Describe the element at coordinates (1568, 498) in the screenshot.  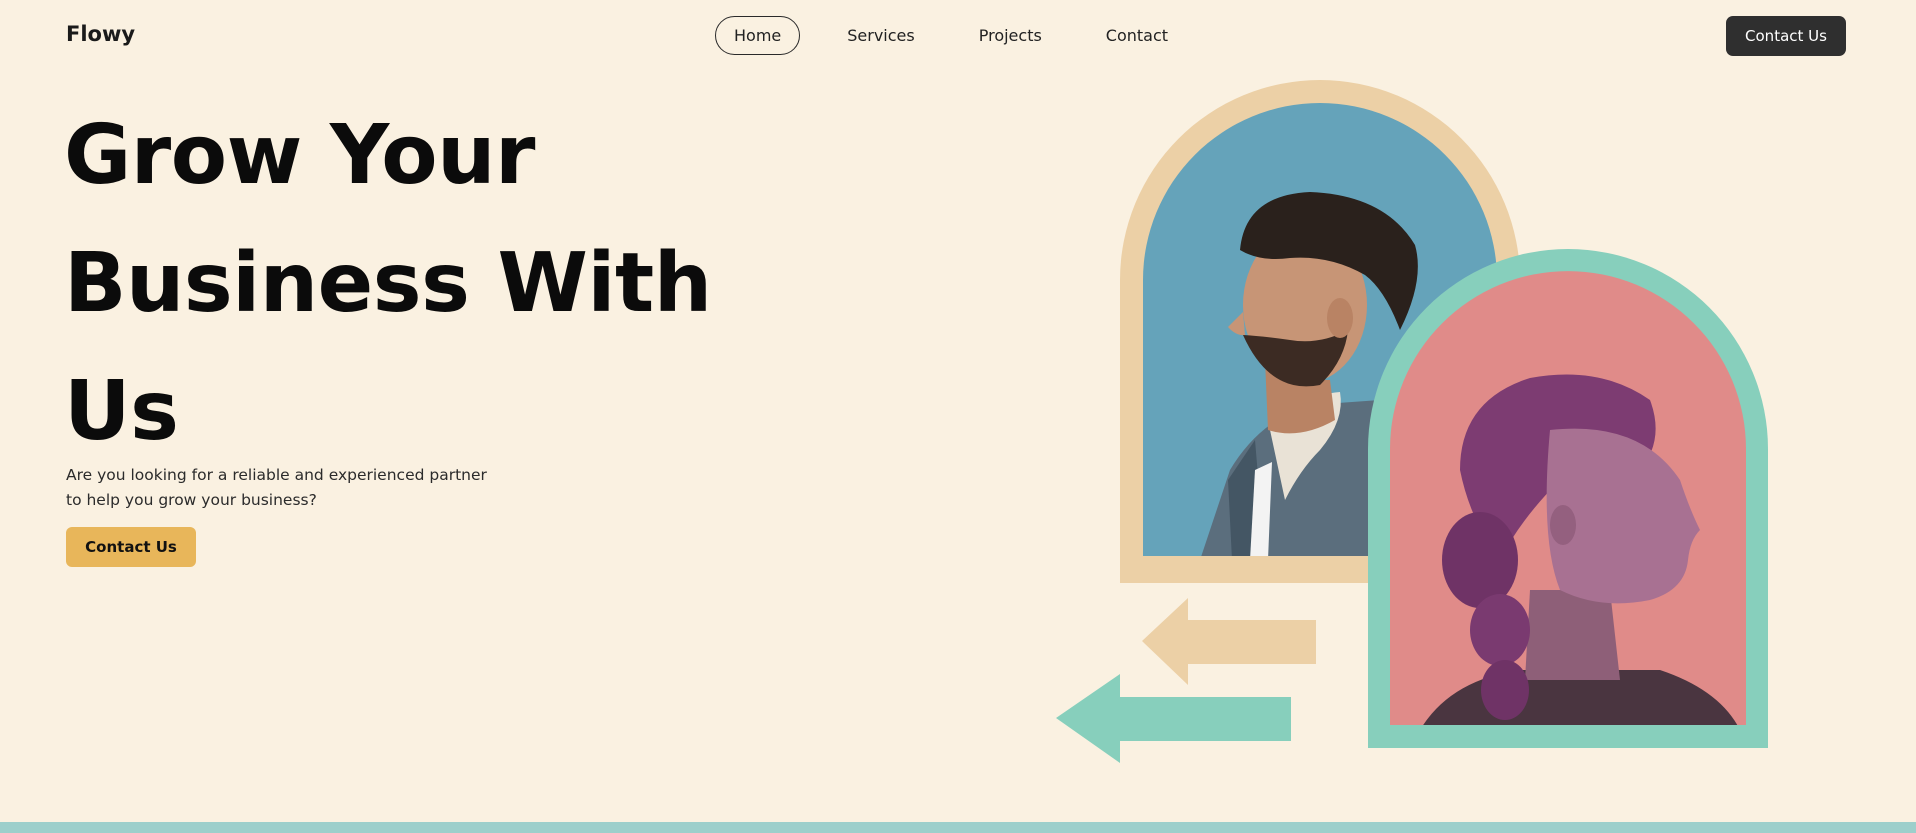
I see `woman-portrait-card` at that location.